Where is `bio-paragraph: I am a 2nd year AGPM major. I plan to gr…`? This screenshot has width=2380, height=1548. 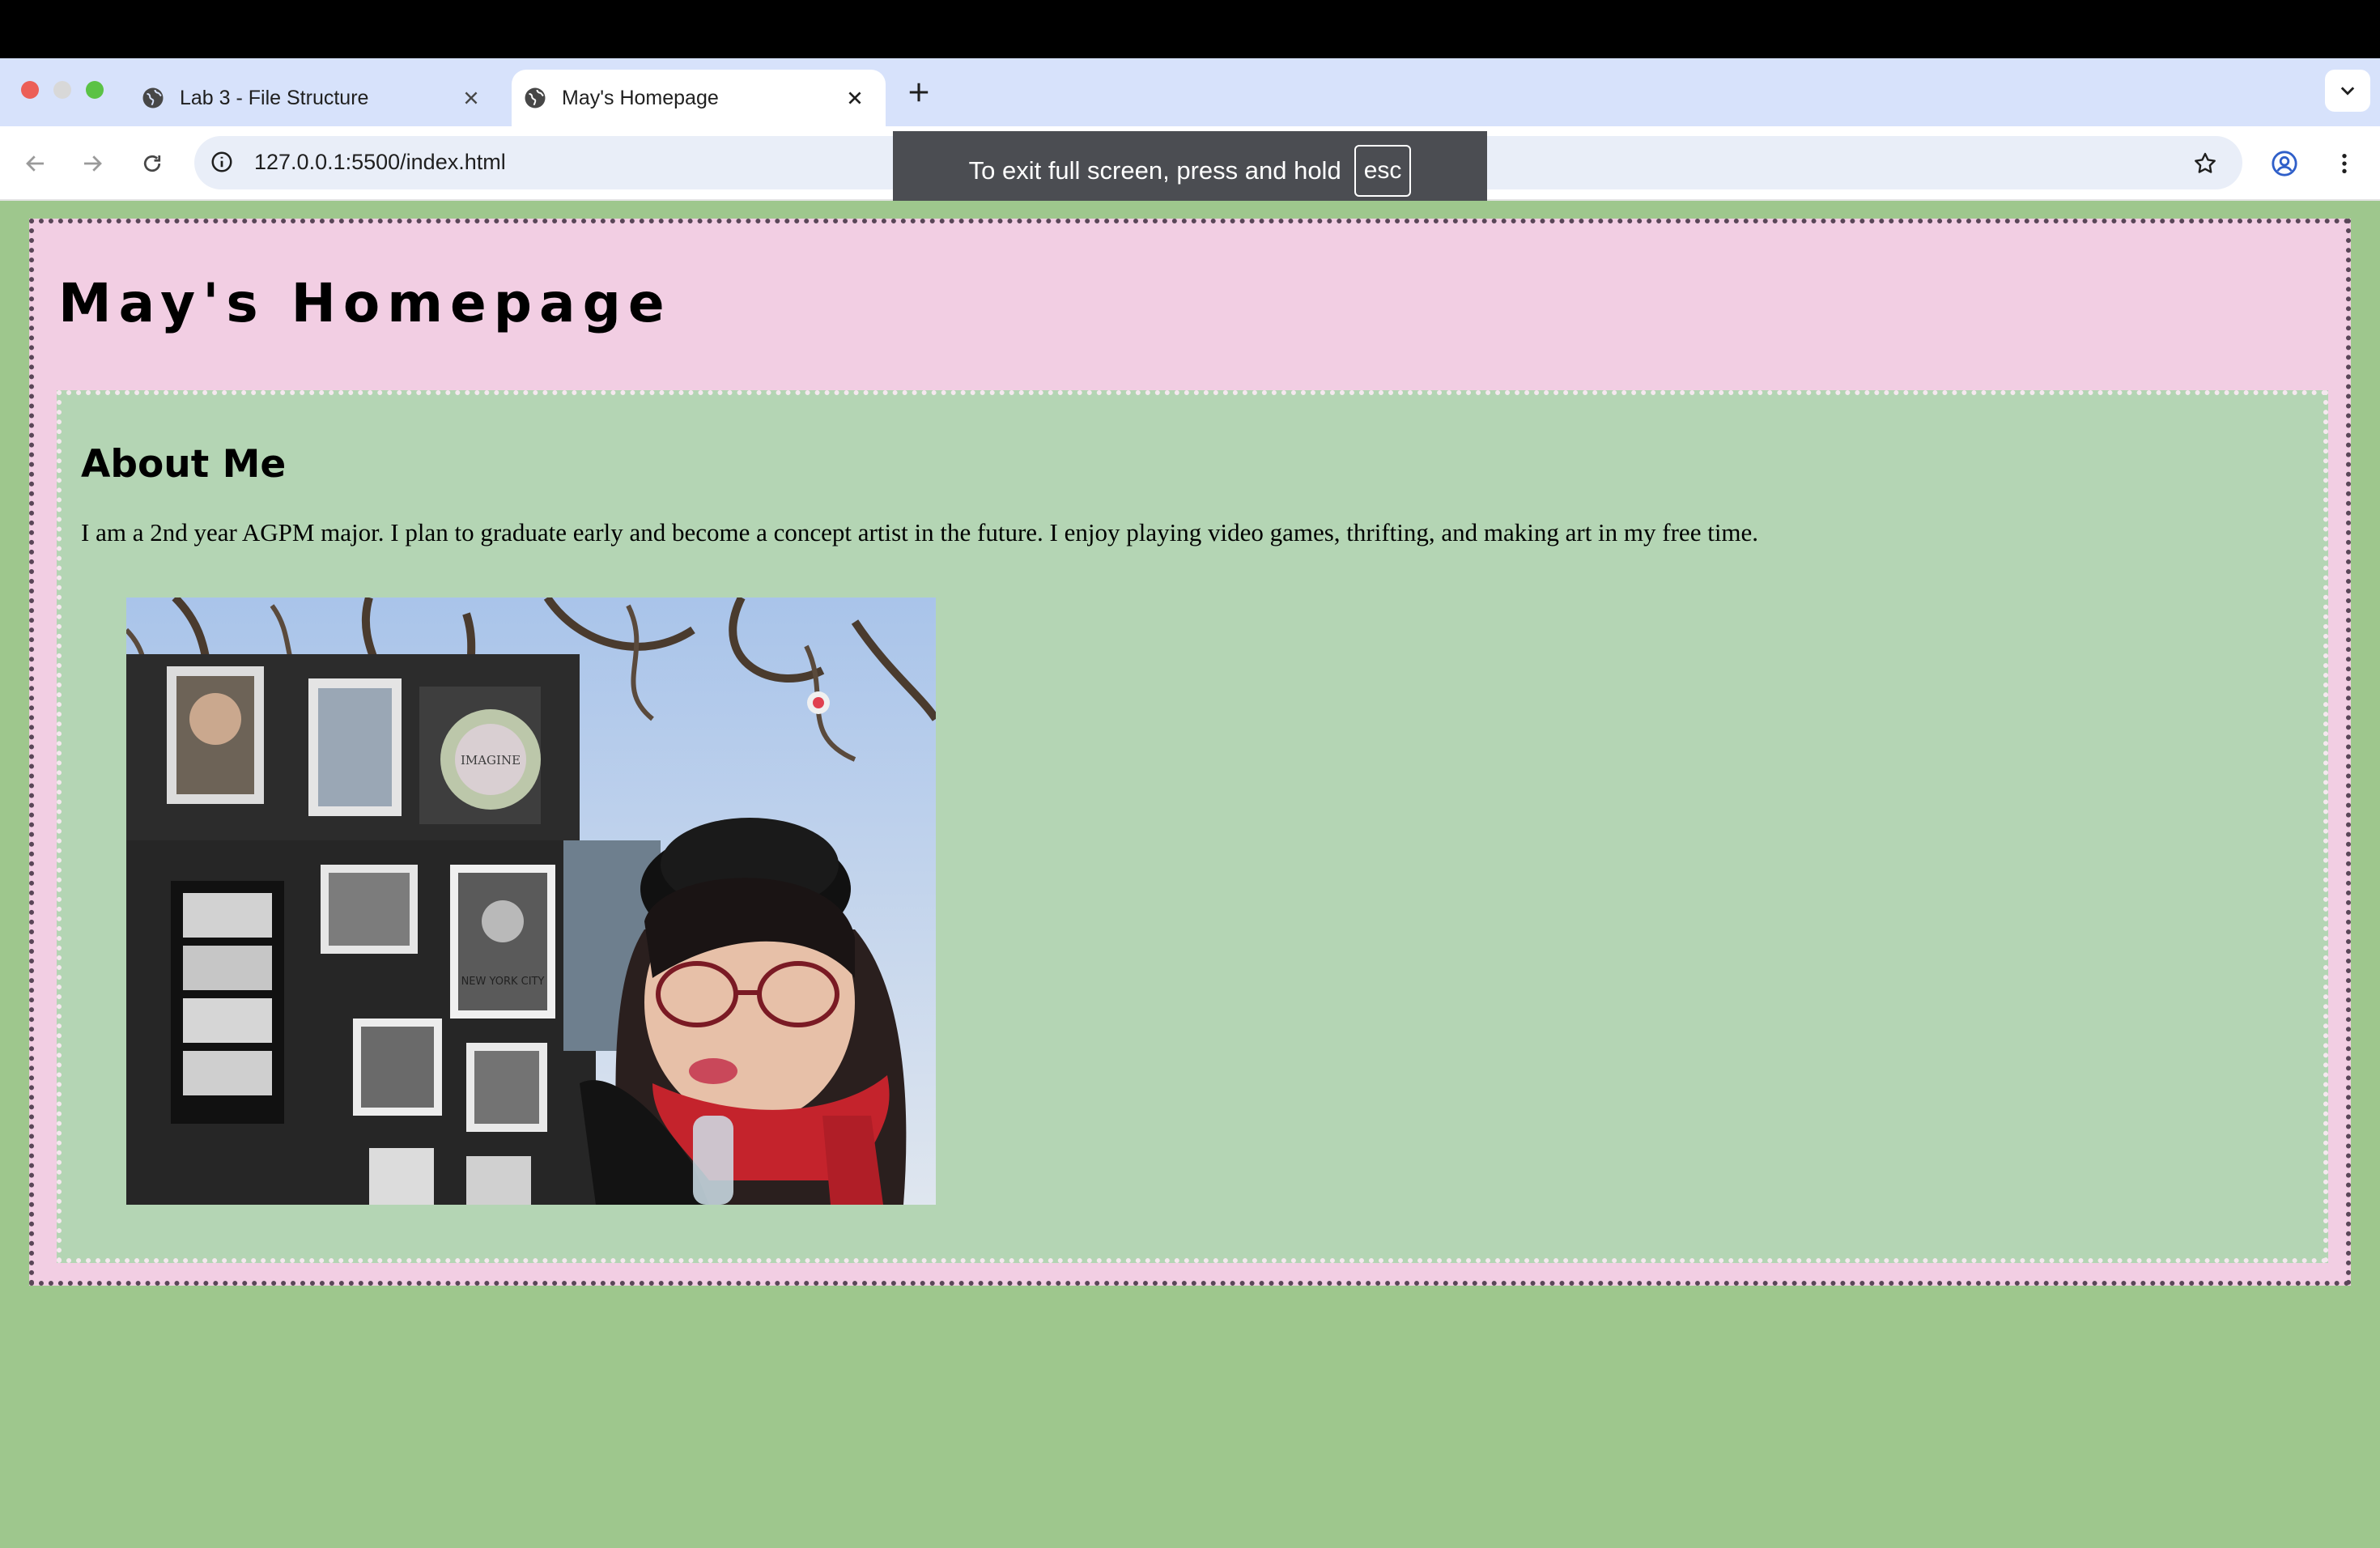
bio-paragraph: I am a 2nd year AGPM major. I plan to gr… is located at coordinates (920, 532).